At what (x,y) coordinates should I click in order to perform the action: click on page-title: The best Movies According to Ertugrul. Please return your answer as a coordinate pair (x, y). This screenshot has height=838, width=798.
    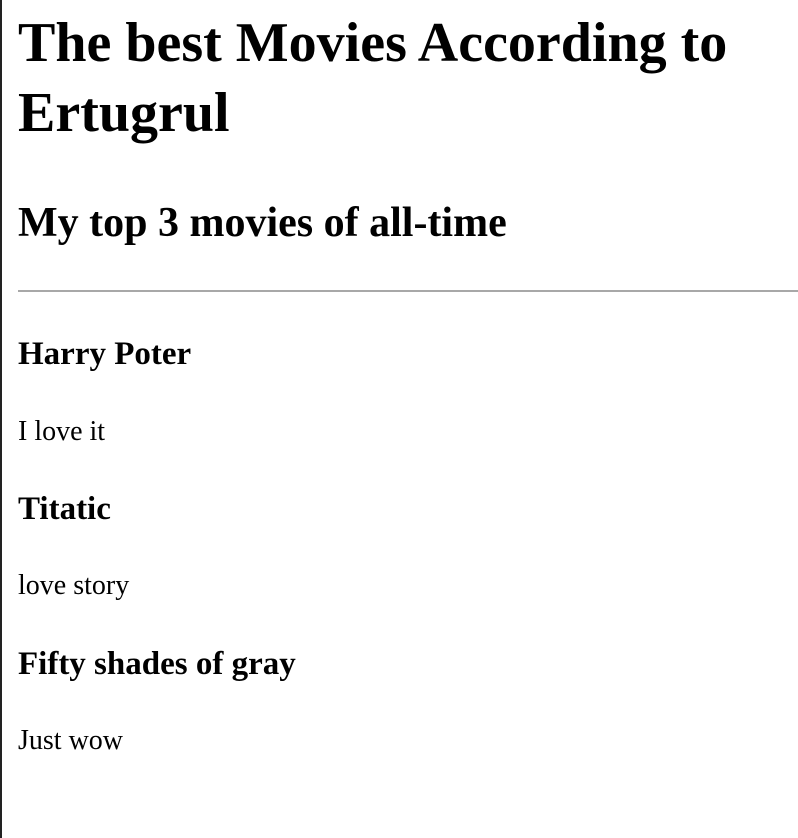
    Looking at the image, I should click on (373, 78).